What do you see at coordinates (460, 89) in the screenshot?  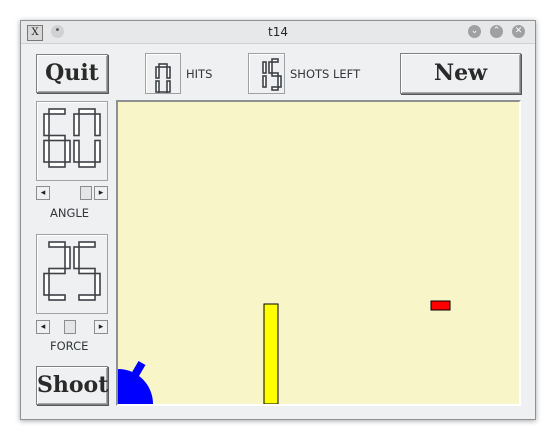 I see `new-game-button: New Game` at bounding box center [460, 89].